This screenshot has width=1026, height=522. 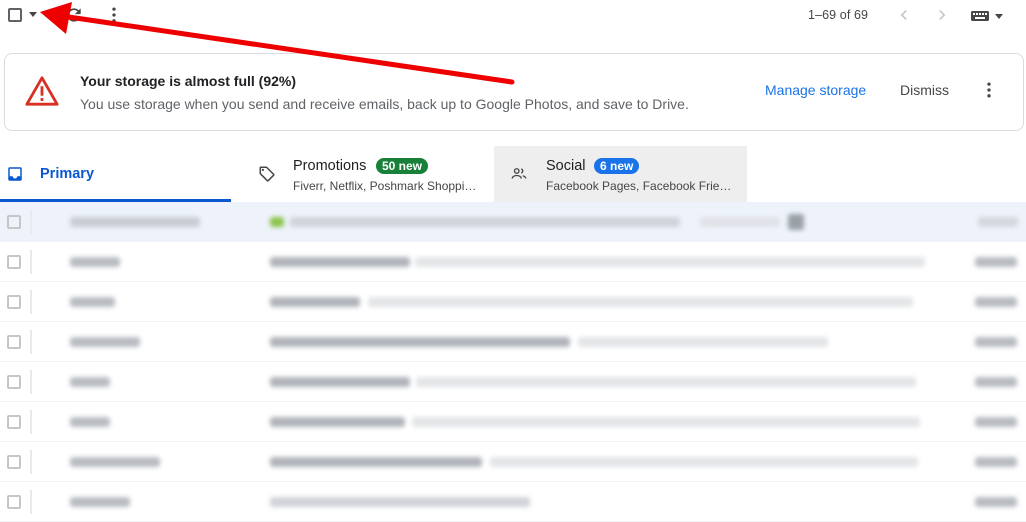 I want to click on tab-social-label: Social, so click(x=566, y=166).